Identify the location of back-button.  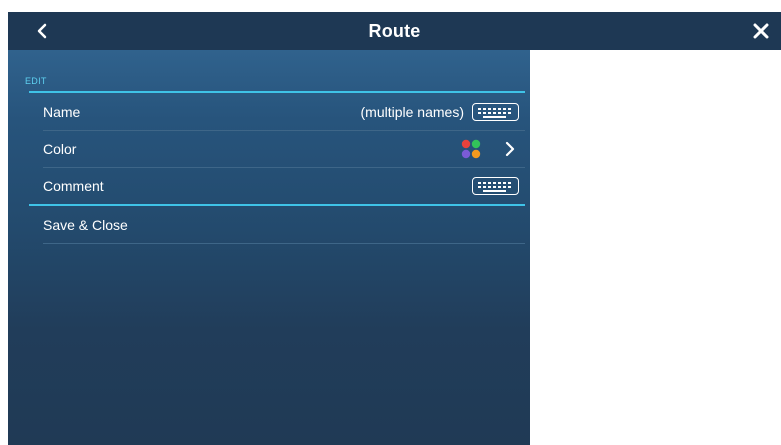
(42, 31).